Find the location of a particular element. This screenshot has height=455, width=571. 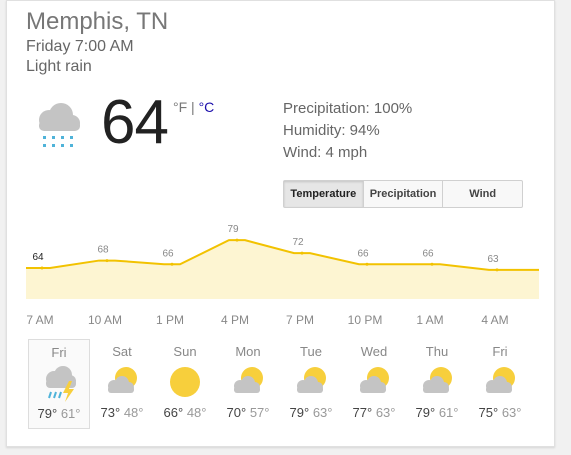

forecast-day: Sun 66° 48° is located at coordinates (185, 384).